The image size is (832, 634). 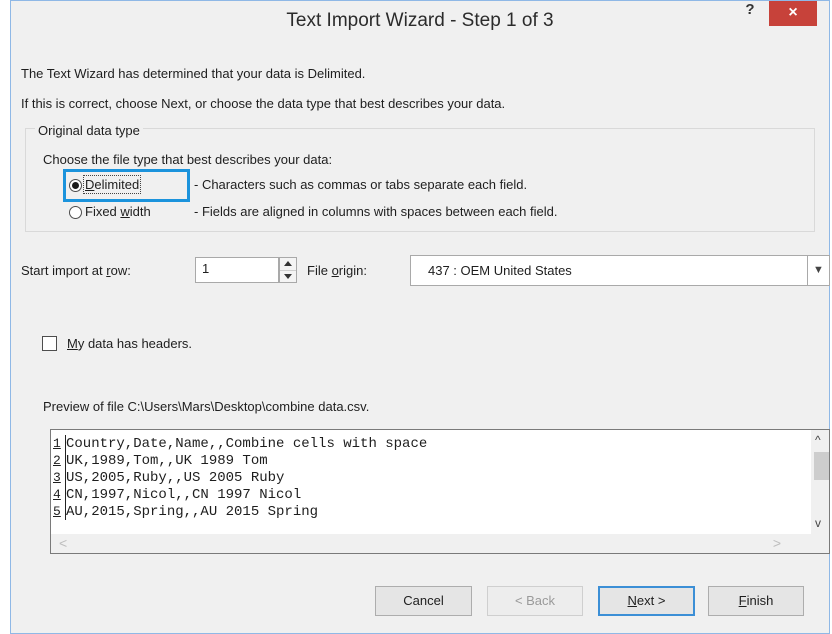 I want to click on start-import-row-label: Start import at row:, so click(x=76, y=270).